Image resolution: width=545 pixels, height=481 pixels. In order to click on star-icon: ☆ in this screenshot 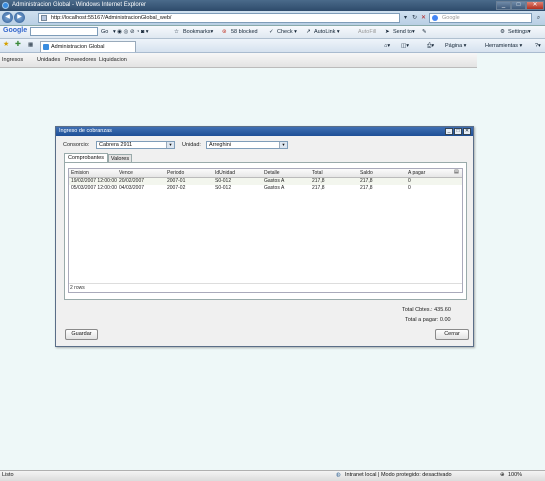, I will do `click(176, 32)`.